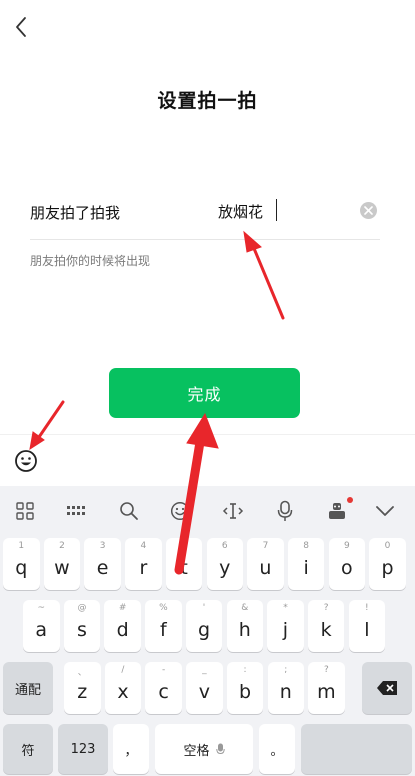 Image resolution: width=415 pixels, height=776 pixels. I want to click on key-label: z, so click(82, 692).